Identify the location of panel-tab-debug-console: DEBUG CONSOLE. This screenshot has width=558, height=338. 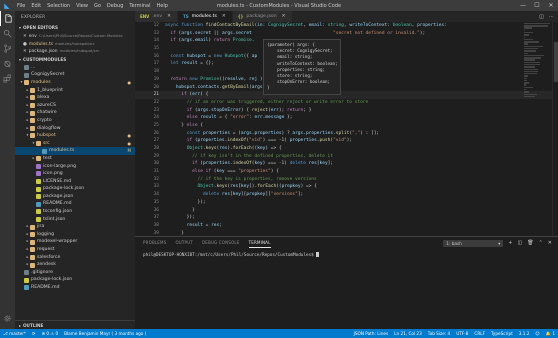
(221, 243).